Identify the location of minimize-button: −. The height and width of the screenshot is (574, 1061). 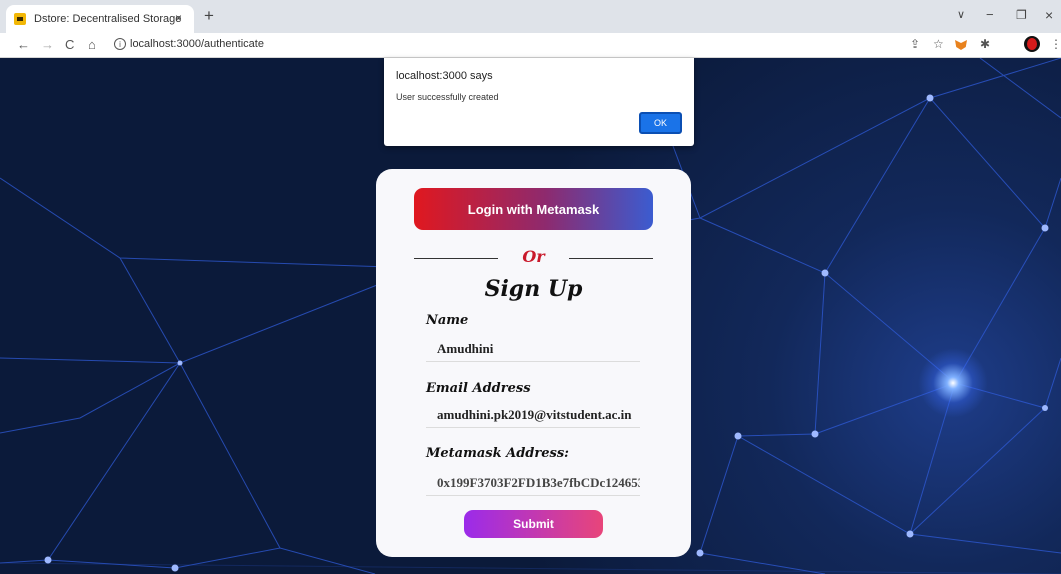
(990, 15).